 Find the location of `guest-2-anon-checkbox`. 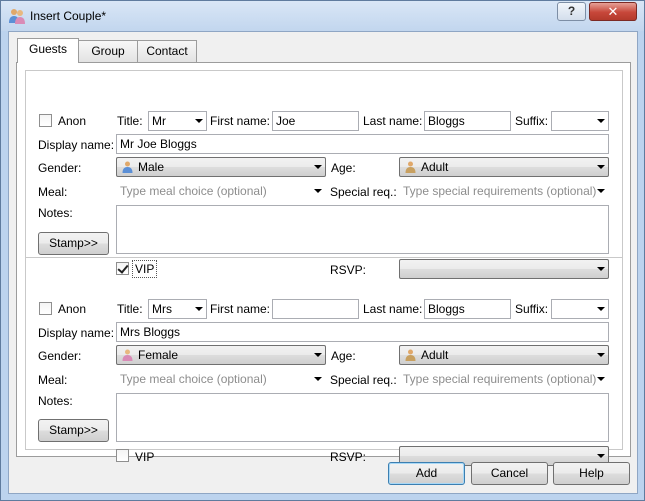

guest-2-anon-checkbox is located at coordinates (45, 308).